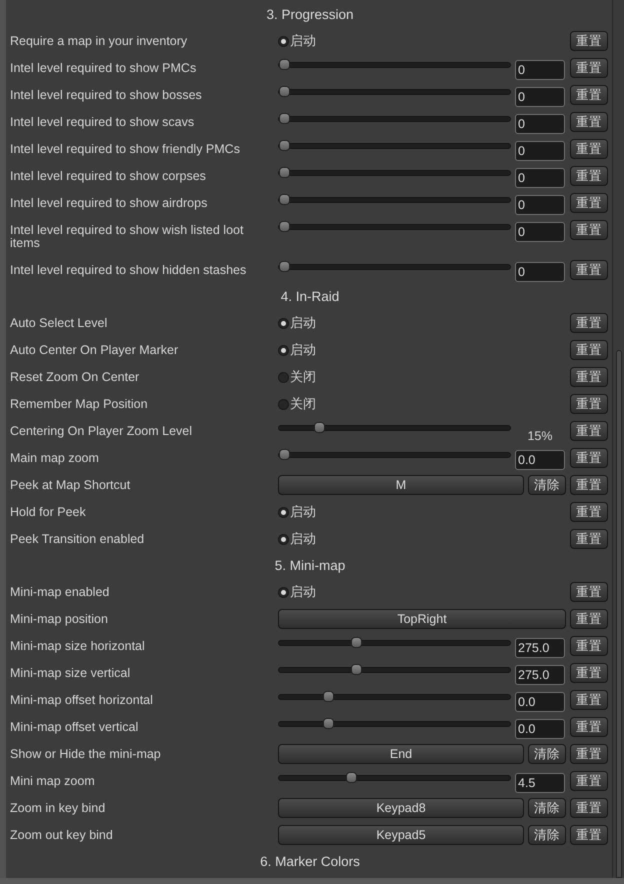 This screenshot has width=624, height=884. I want to click on setting-label: Intel level required to show airdrops, so click(109, 203).